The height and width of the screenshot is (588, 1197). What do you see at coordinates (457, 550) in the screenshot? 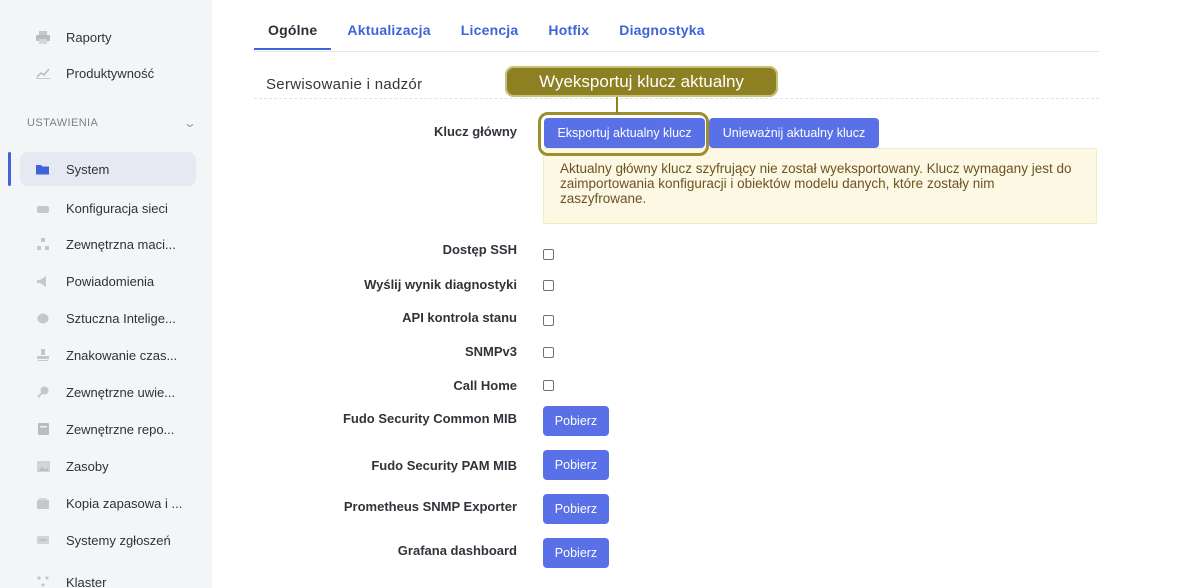
I see `grafana-dashboard-label: Grafana dashboard` at bounding box center [457, 550].